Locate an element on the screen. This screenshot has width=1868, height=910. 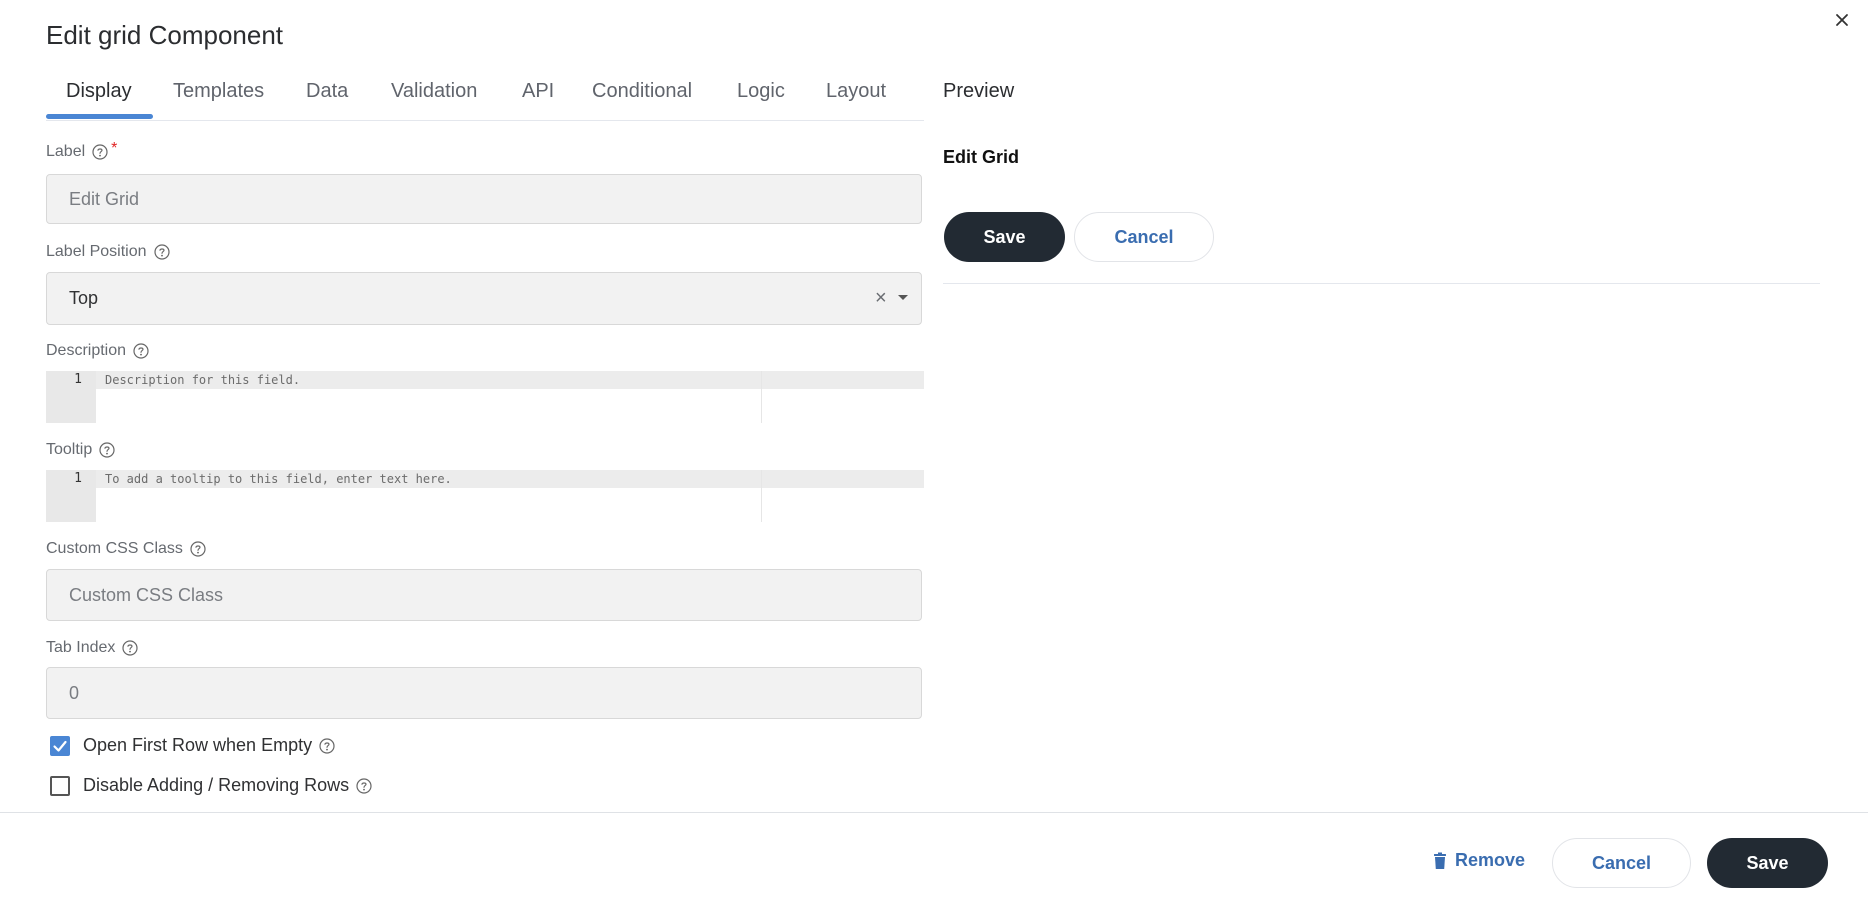
checkmark-icon is located at coordinates (60, 746).